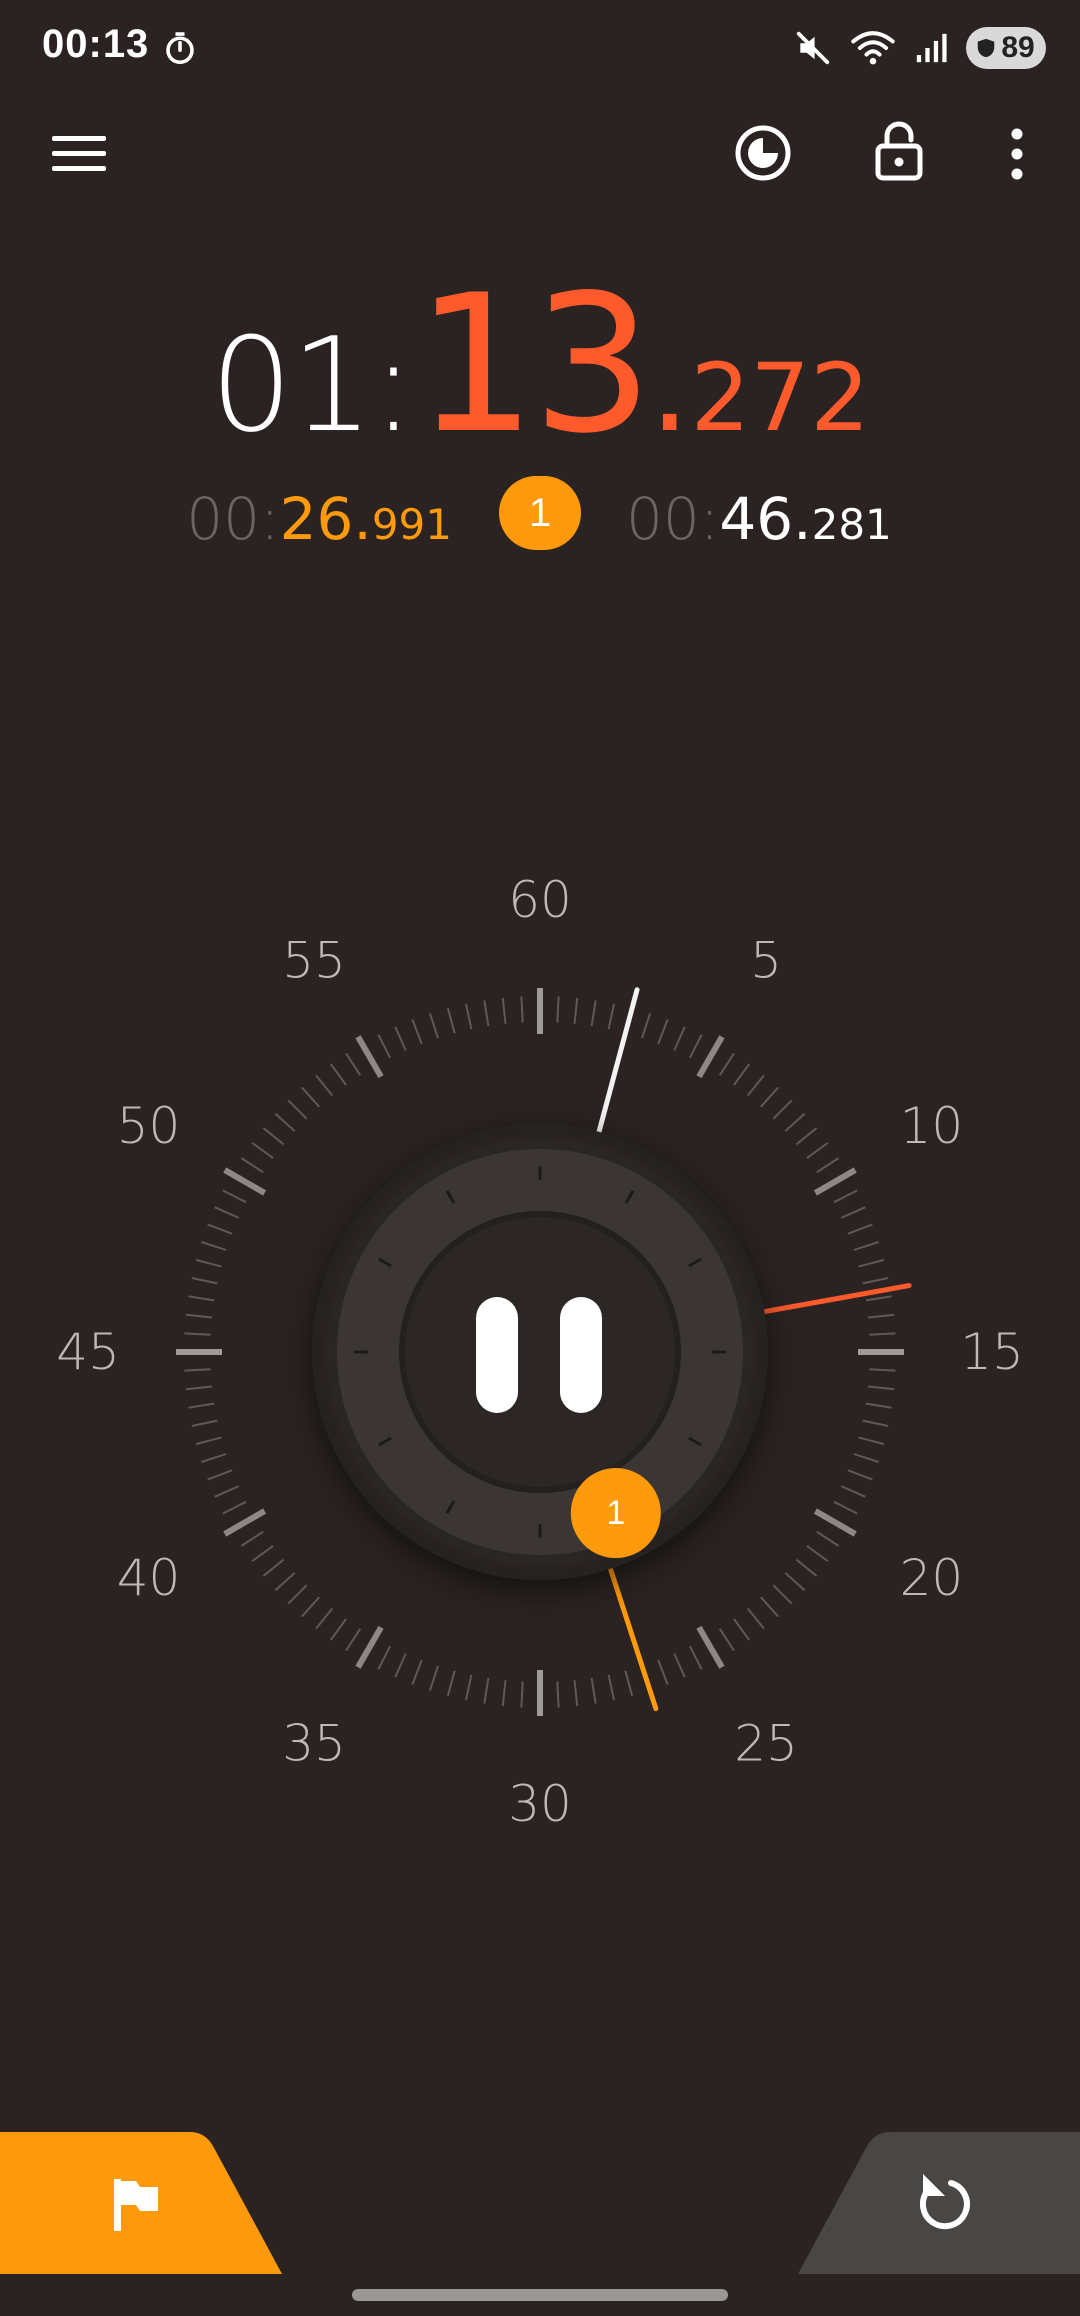 The image size is (1080, 2316). Describe the element at coordinates (1018, 47) in the screenshot. I see `battery-level: 89` at that location.